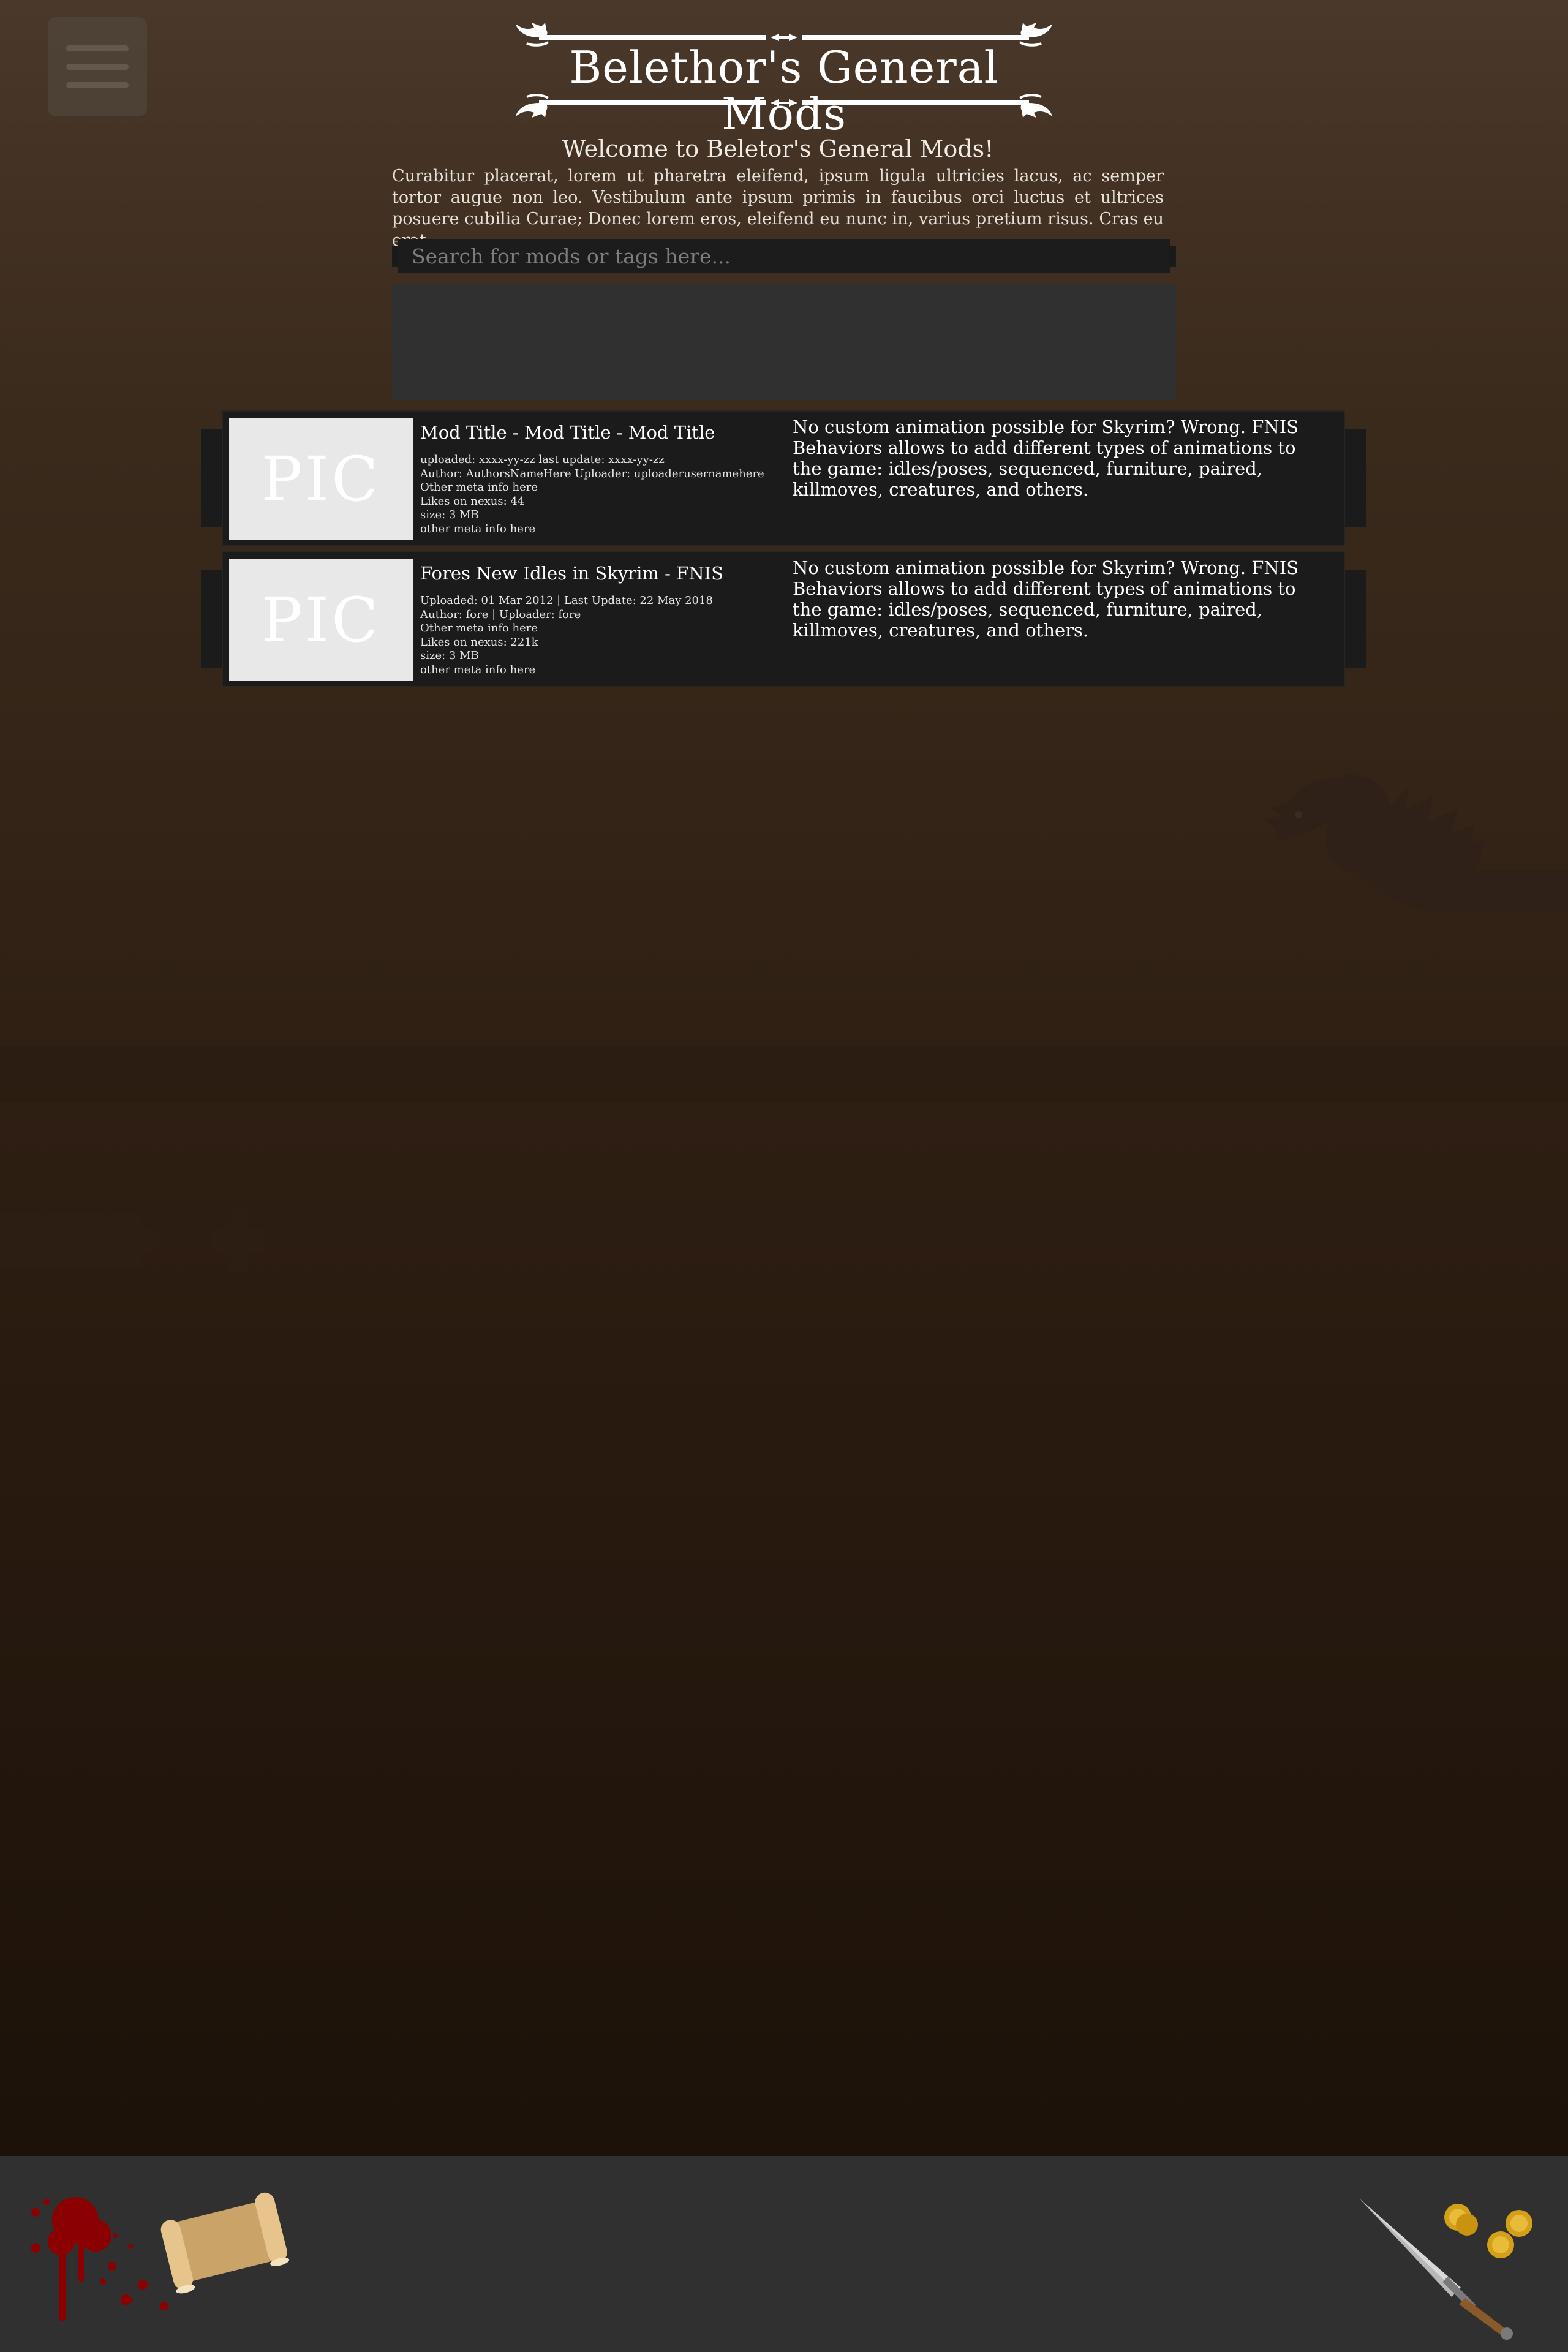  Describe the element at coordinates (784, 91) in the screenshot. I see `site-title: Belethor's General Mods` at that location.